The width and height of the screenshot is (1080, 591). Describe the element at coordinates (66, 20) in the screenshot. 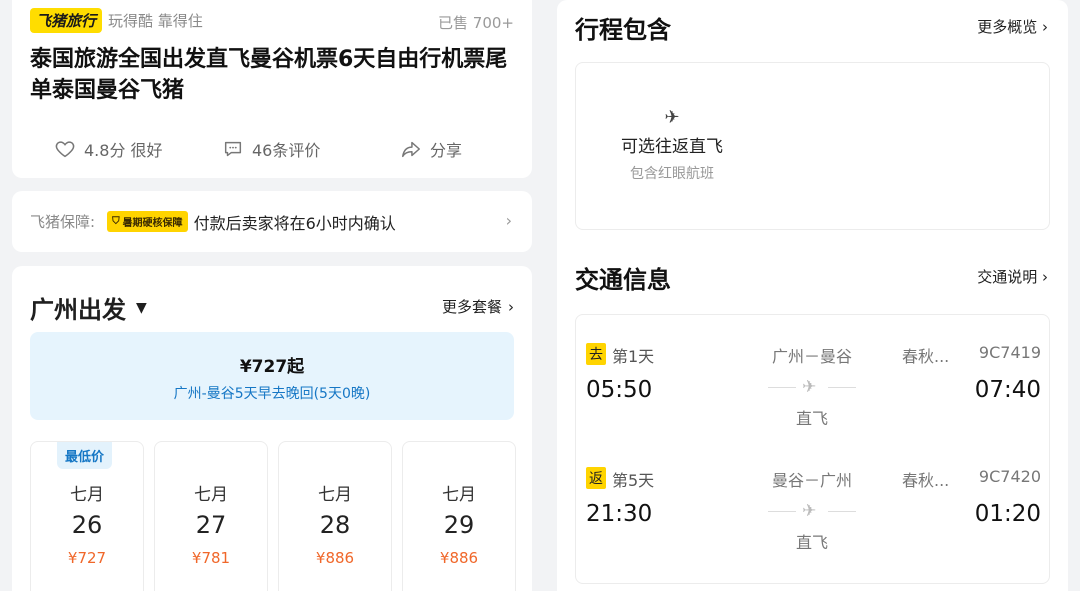

I see `brand-logo: 飞猪旅行` at that location.